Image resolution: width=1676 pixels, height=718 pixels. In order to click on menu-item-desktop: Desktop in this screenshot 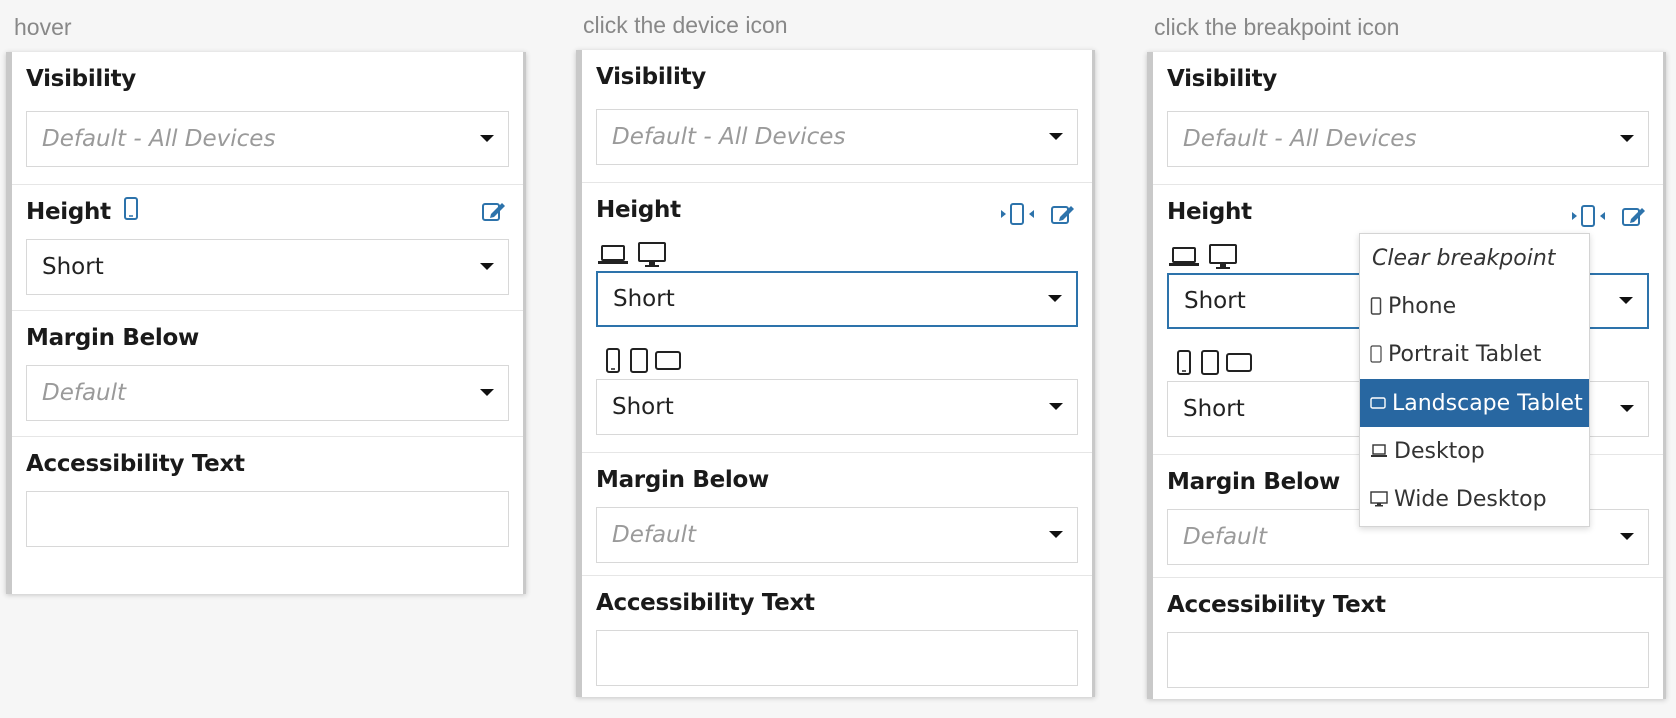, I will do `click(1474, 451)`.